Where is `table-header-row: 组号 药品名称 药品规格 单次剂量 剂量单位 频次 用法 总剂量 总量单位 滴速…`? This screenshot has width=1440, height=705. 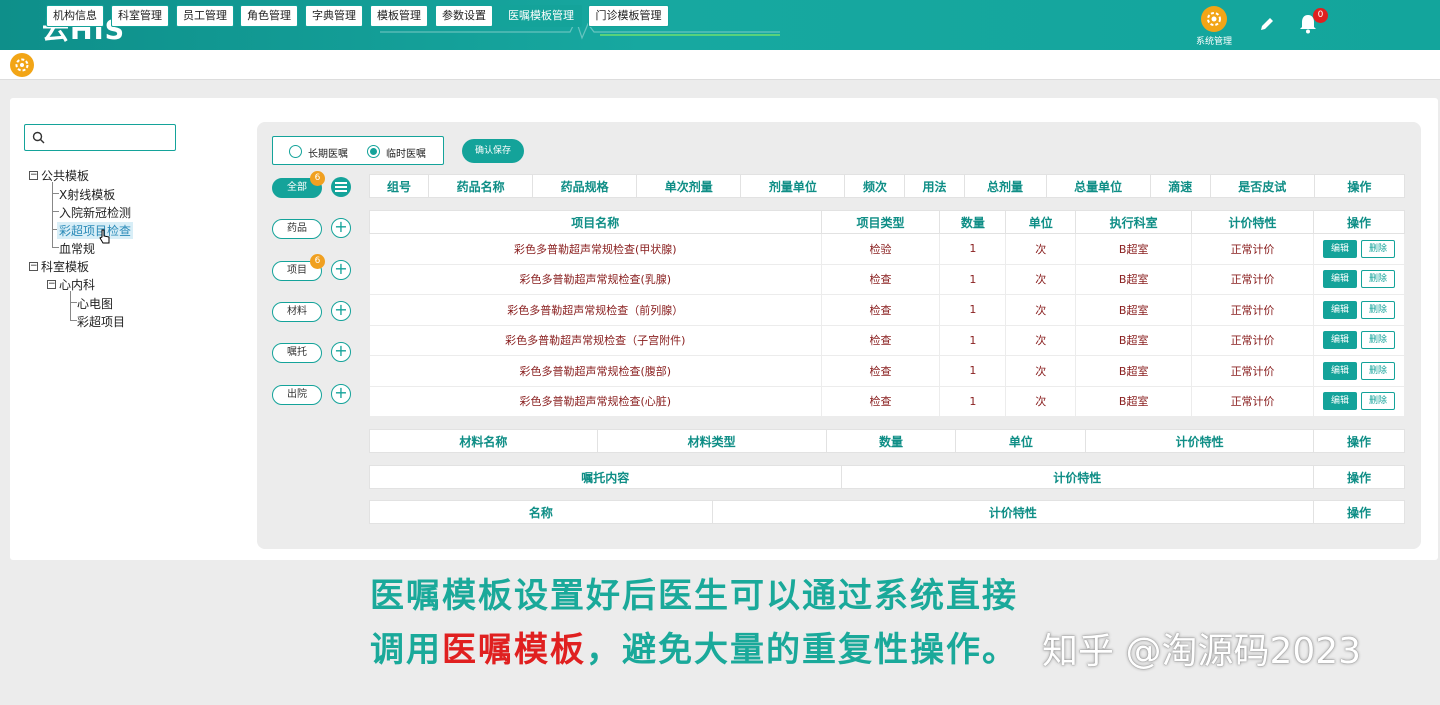
table-header-row: 组号 药品名称 药品规格 单次剂量 剂量单位 频次 用法 总剂量 总量单位 滴速… is located at coordinates (887, 186).